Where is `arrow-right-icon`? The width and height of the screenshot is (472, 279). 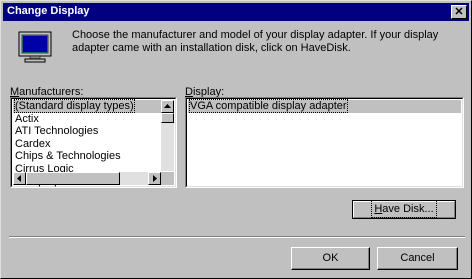
arrow-right-icon is located at coordinates (155, 178).